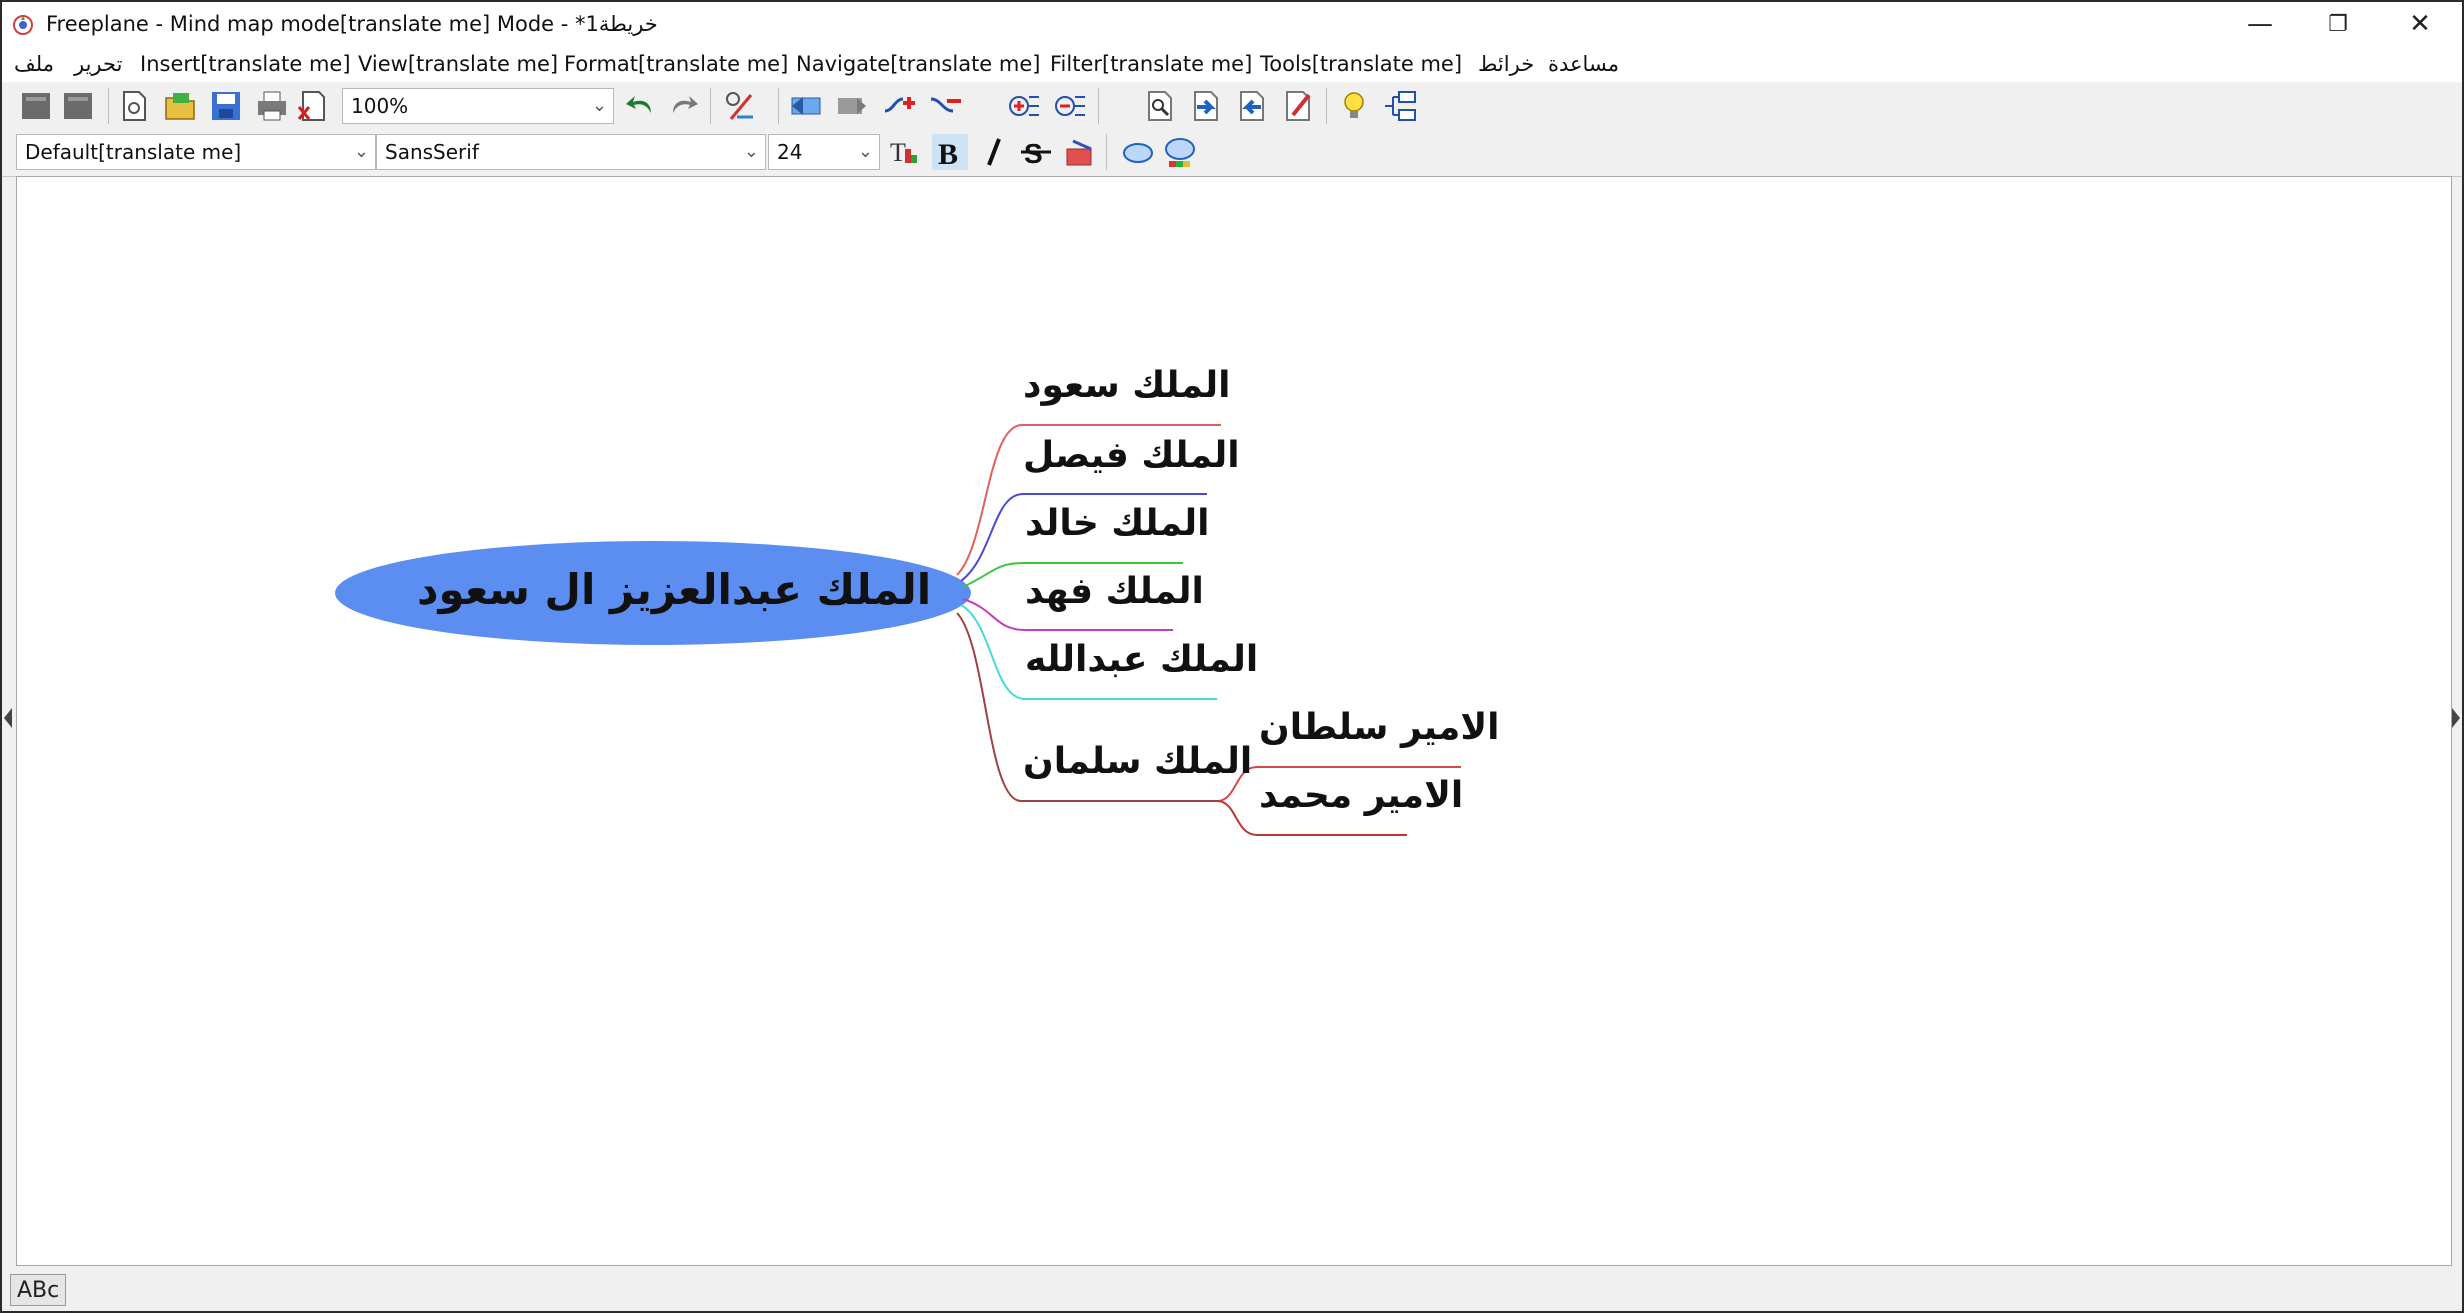  I want to click on cloud-color-icon, so click(1180, 152).